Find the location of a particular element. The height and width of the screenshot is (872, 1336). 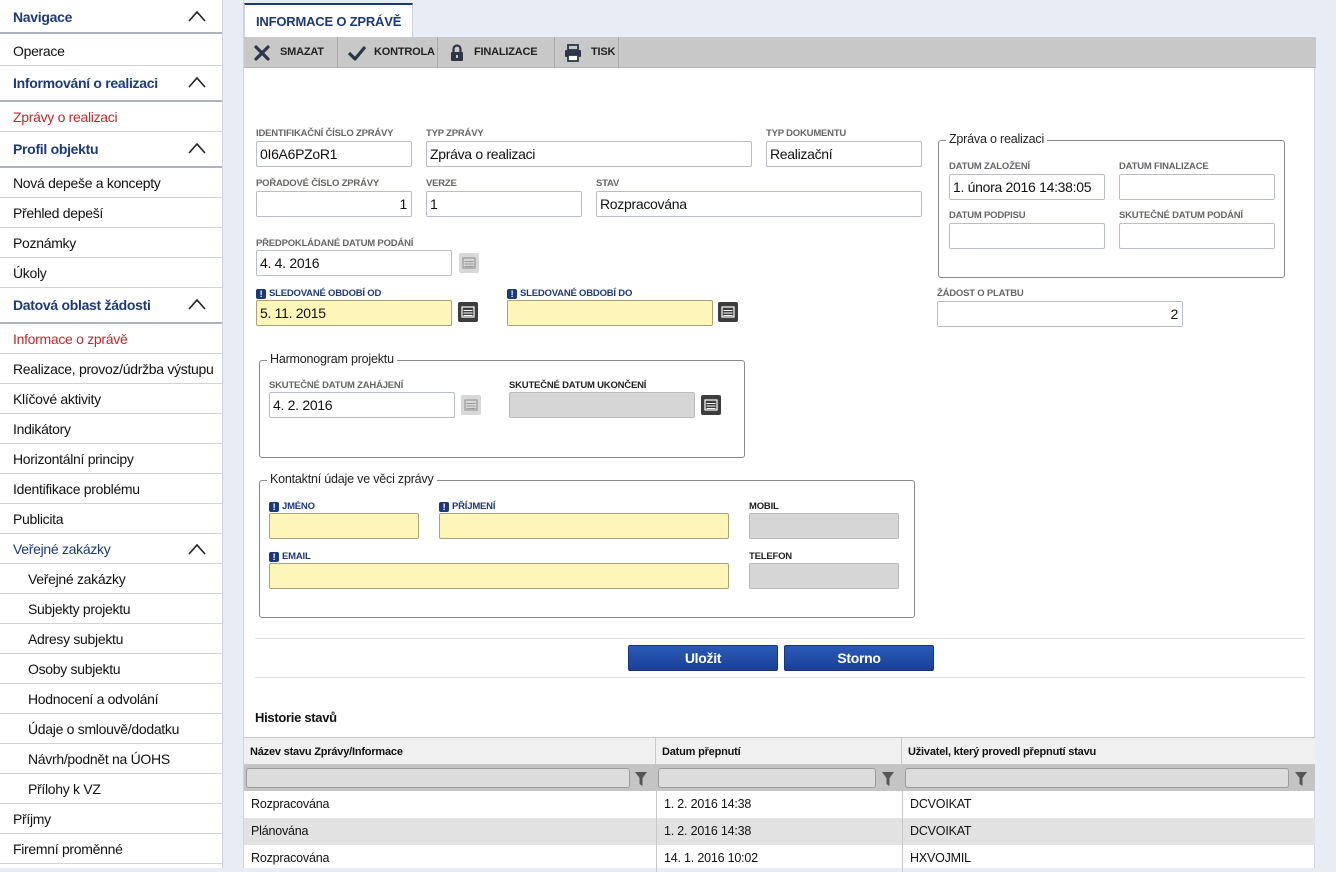

order-number-field: 1 is located at coordinates (334, 204).